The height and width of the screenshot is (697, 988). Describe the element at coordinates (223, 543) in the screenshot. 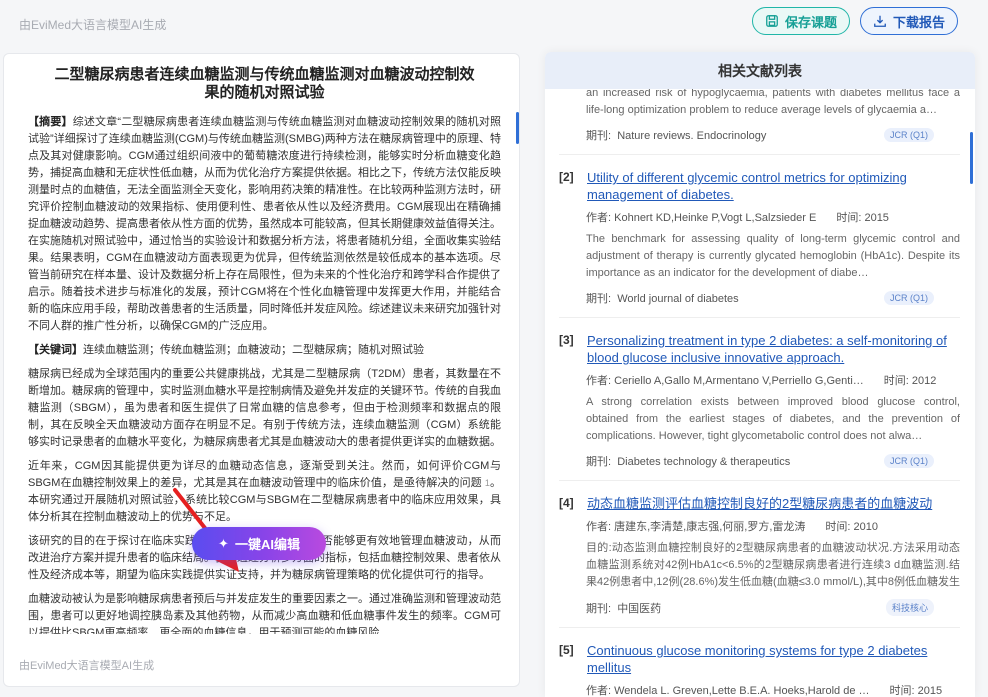

I see `sparkle-icon: ✦` at that location.